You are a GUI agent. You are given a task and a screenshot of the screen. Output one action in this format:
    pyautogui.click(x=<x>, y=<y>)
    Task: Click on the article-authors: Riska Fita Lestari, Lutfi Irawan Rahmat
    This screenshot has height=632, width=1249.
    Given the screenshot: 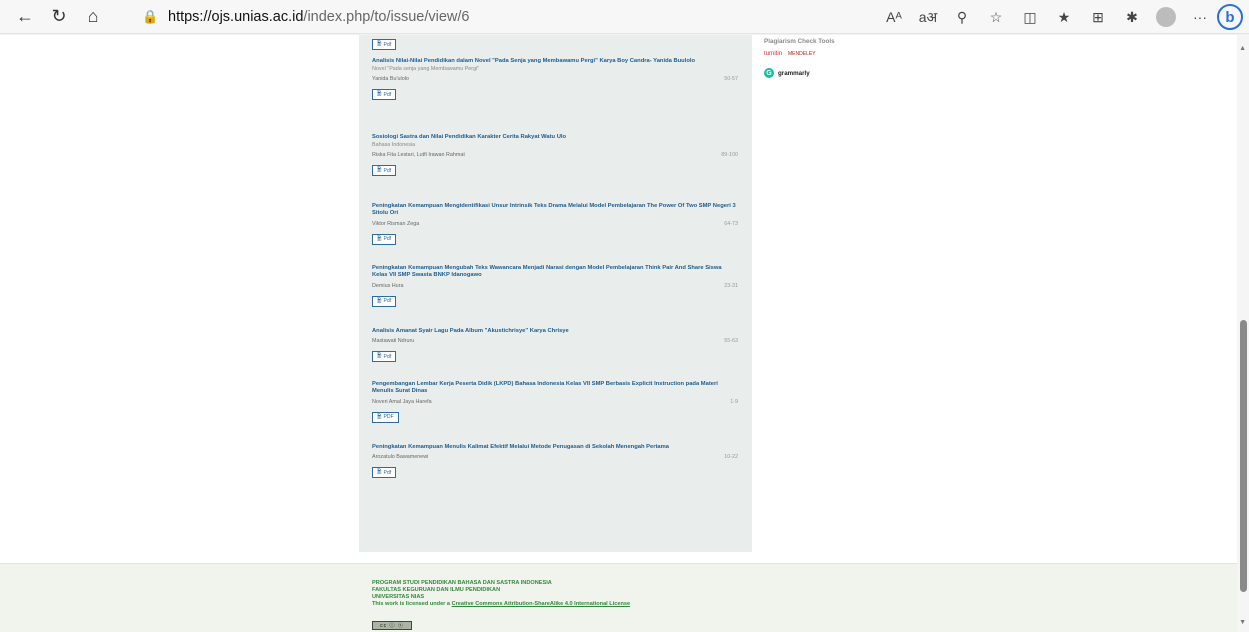 What is the action you would take?
    pyautogui.click(x=418, y=155)
    